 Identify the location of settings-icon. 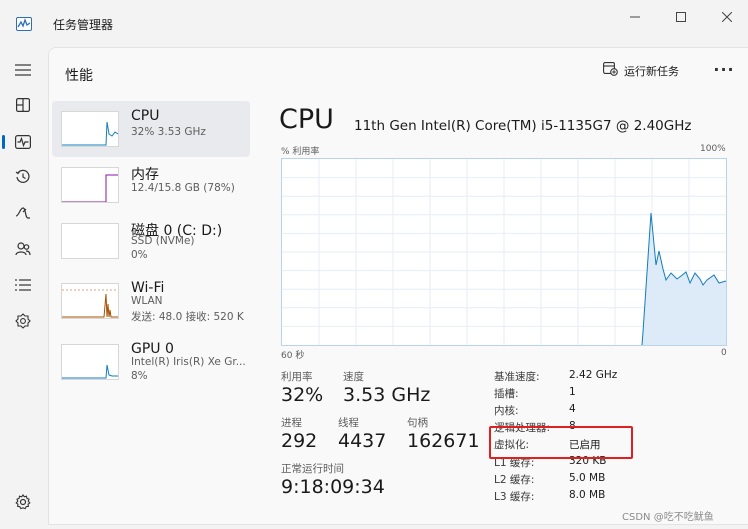
(23, 502).